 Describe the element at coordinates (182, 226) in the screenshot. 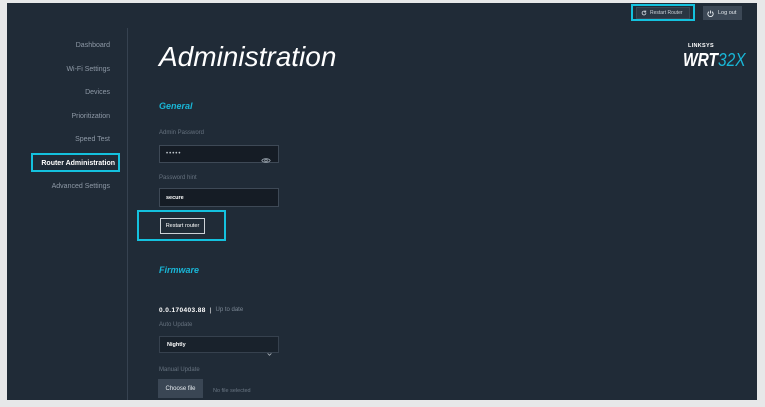

I see `restart-router-button: Restart router` at that location.